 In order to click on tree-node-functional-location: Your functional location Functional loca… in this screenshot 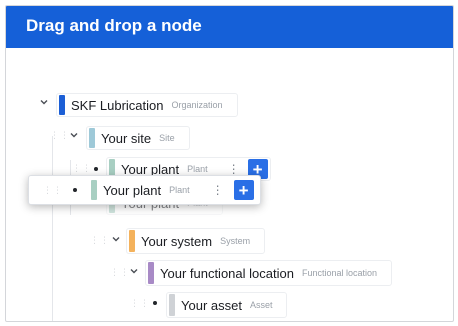, I will do `click(268, 273)`.